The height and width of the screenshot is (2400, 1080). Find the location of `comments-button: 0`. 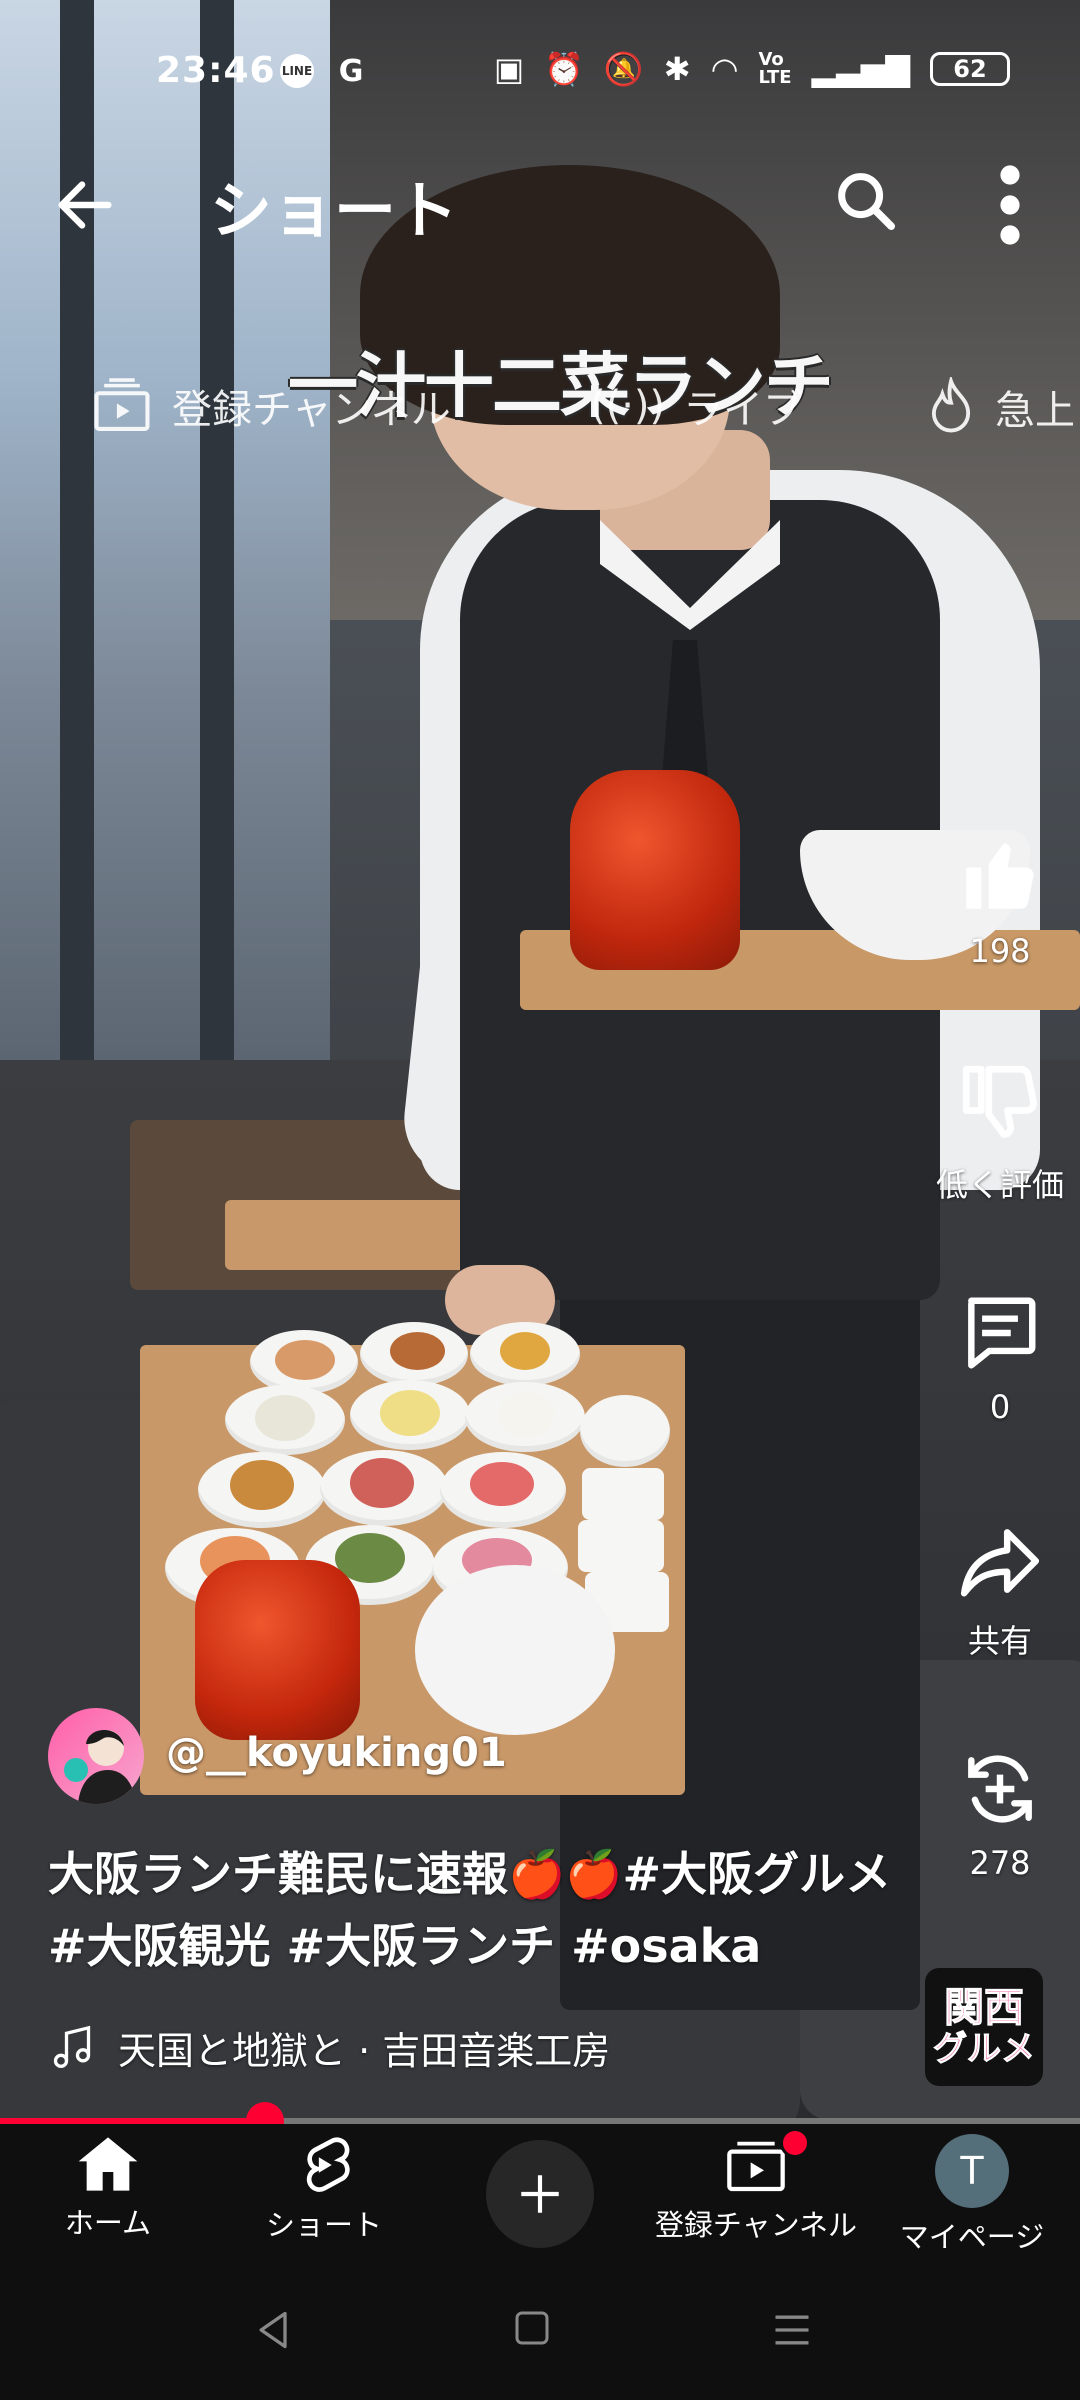

comments-button: 0 is located at coordinates (1000, 1358).